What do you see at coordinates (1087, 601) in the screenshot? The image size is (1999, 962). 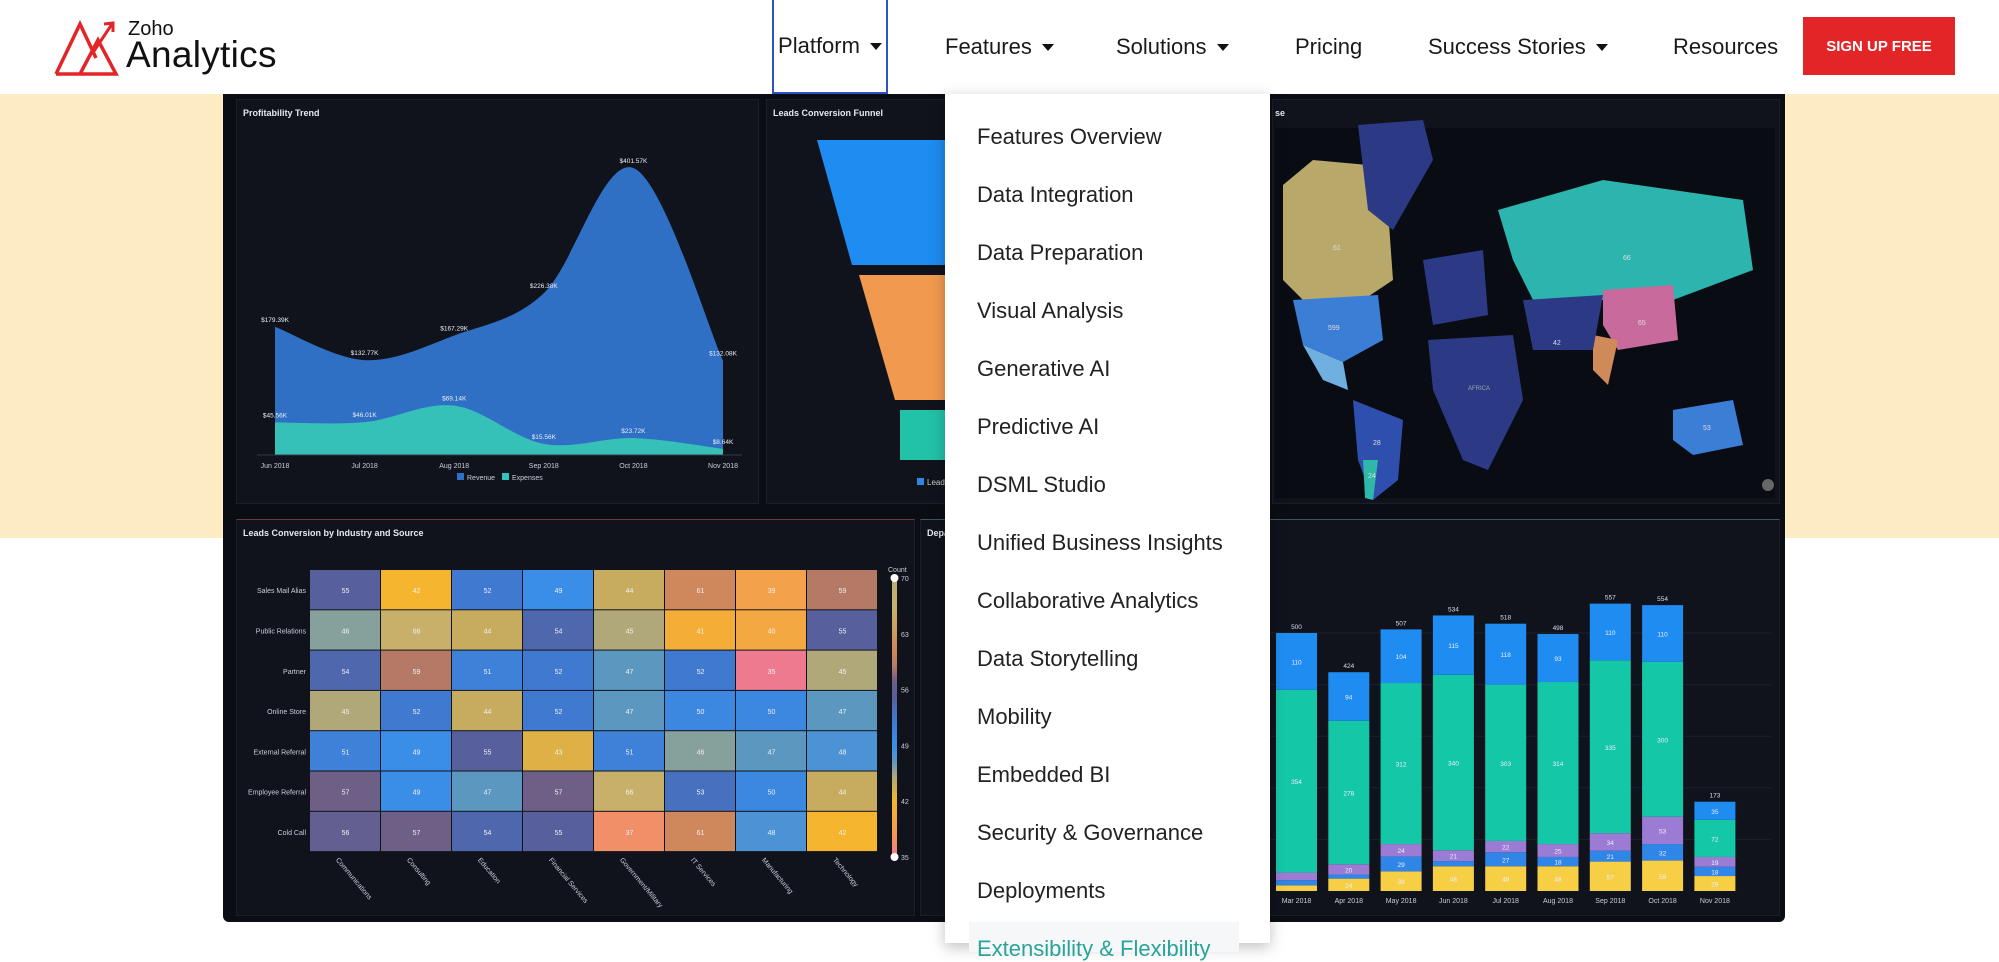 I see `menu-item-collaborative-analytics: Collaborative Analytics` at bounding box center [1087, 601].